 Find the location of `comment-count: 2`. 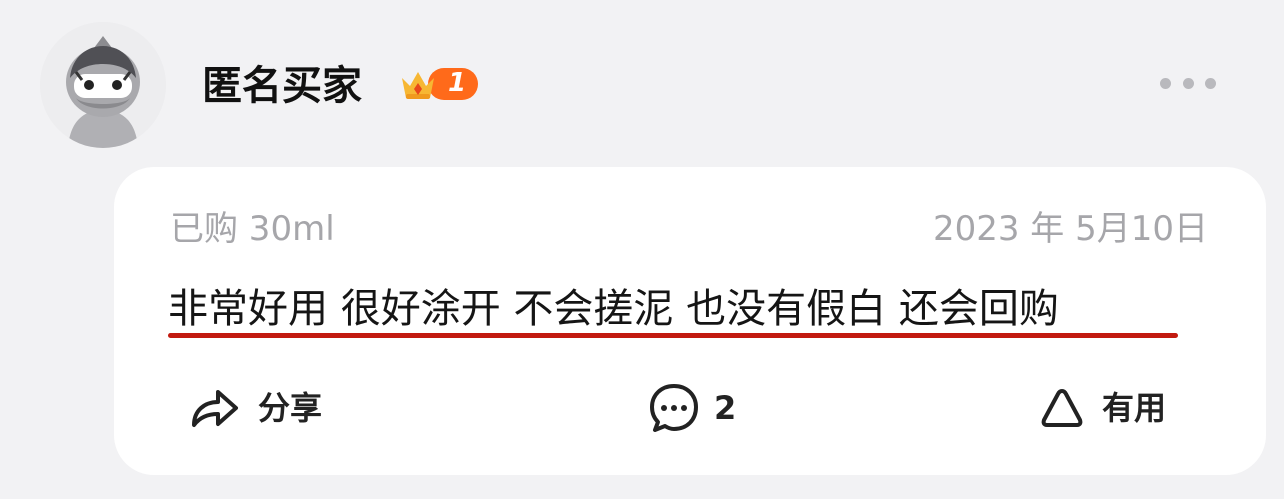

comment-count: 2 is located at coordinates (725, 408).